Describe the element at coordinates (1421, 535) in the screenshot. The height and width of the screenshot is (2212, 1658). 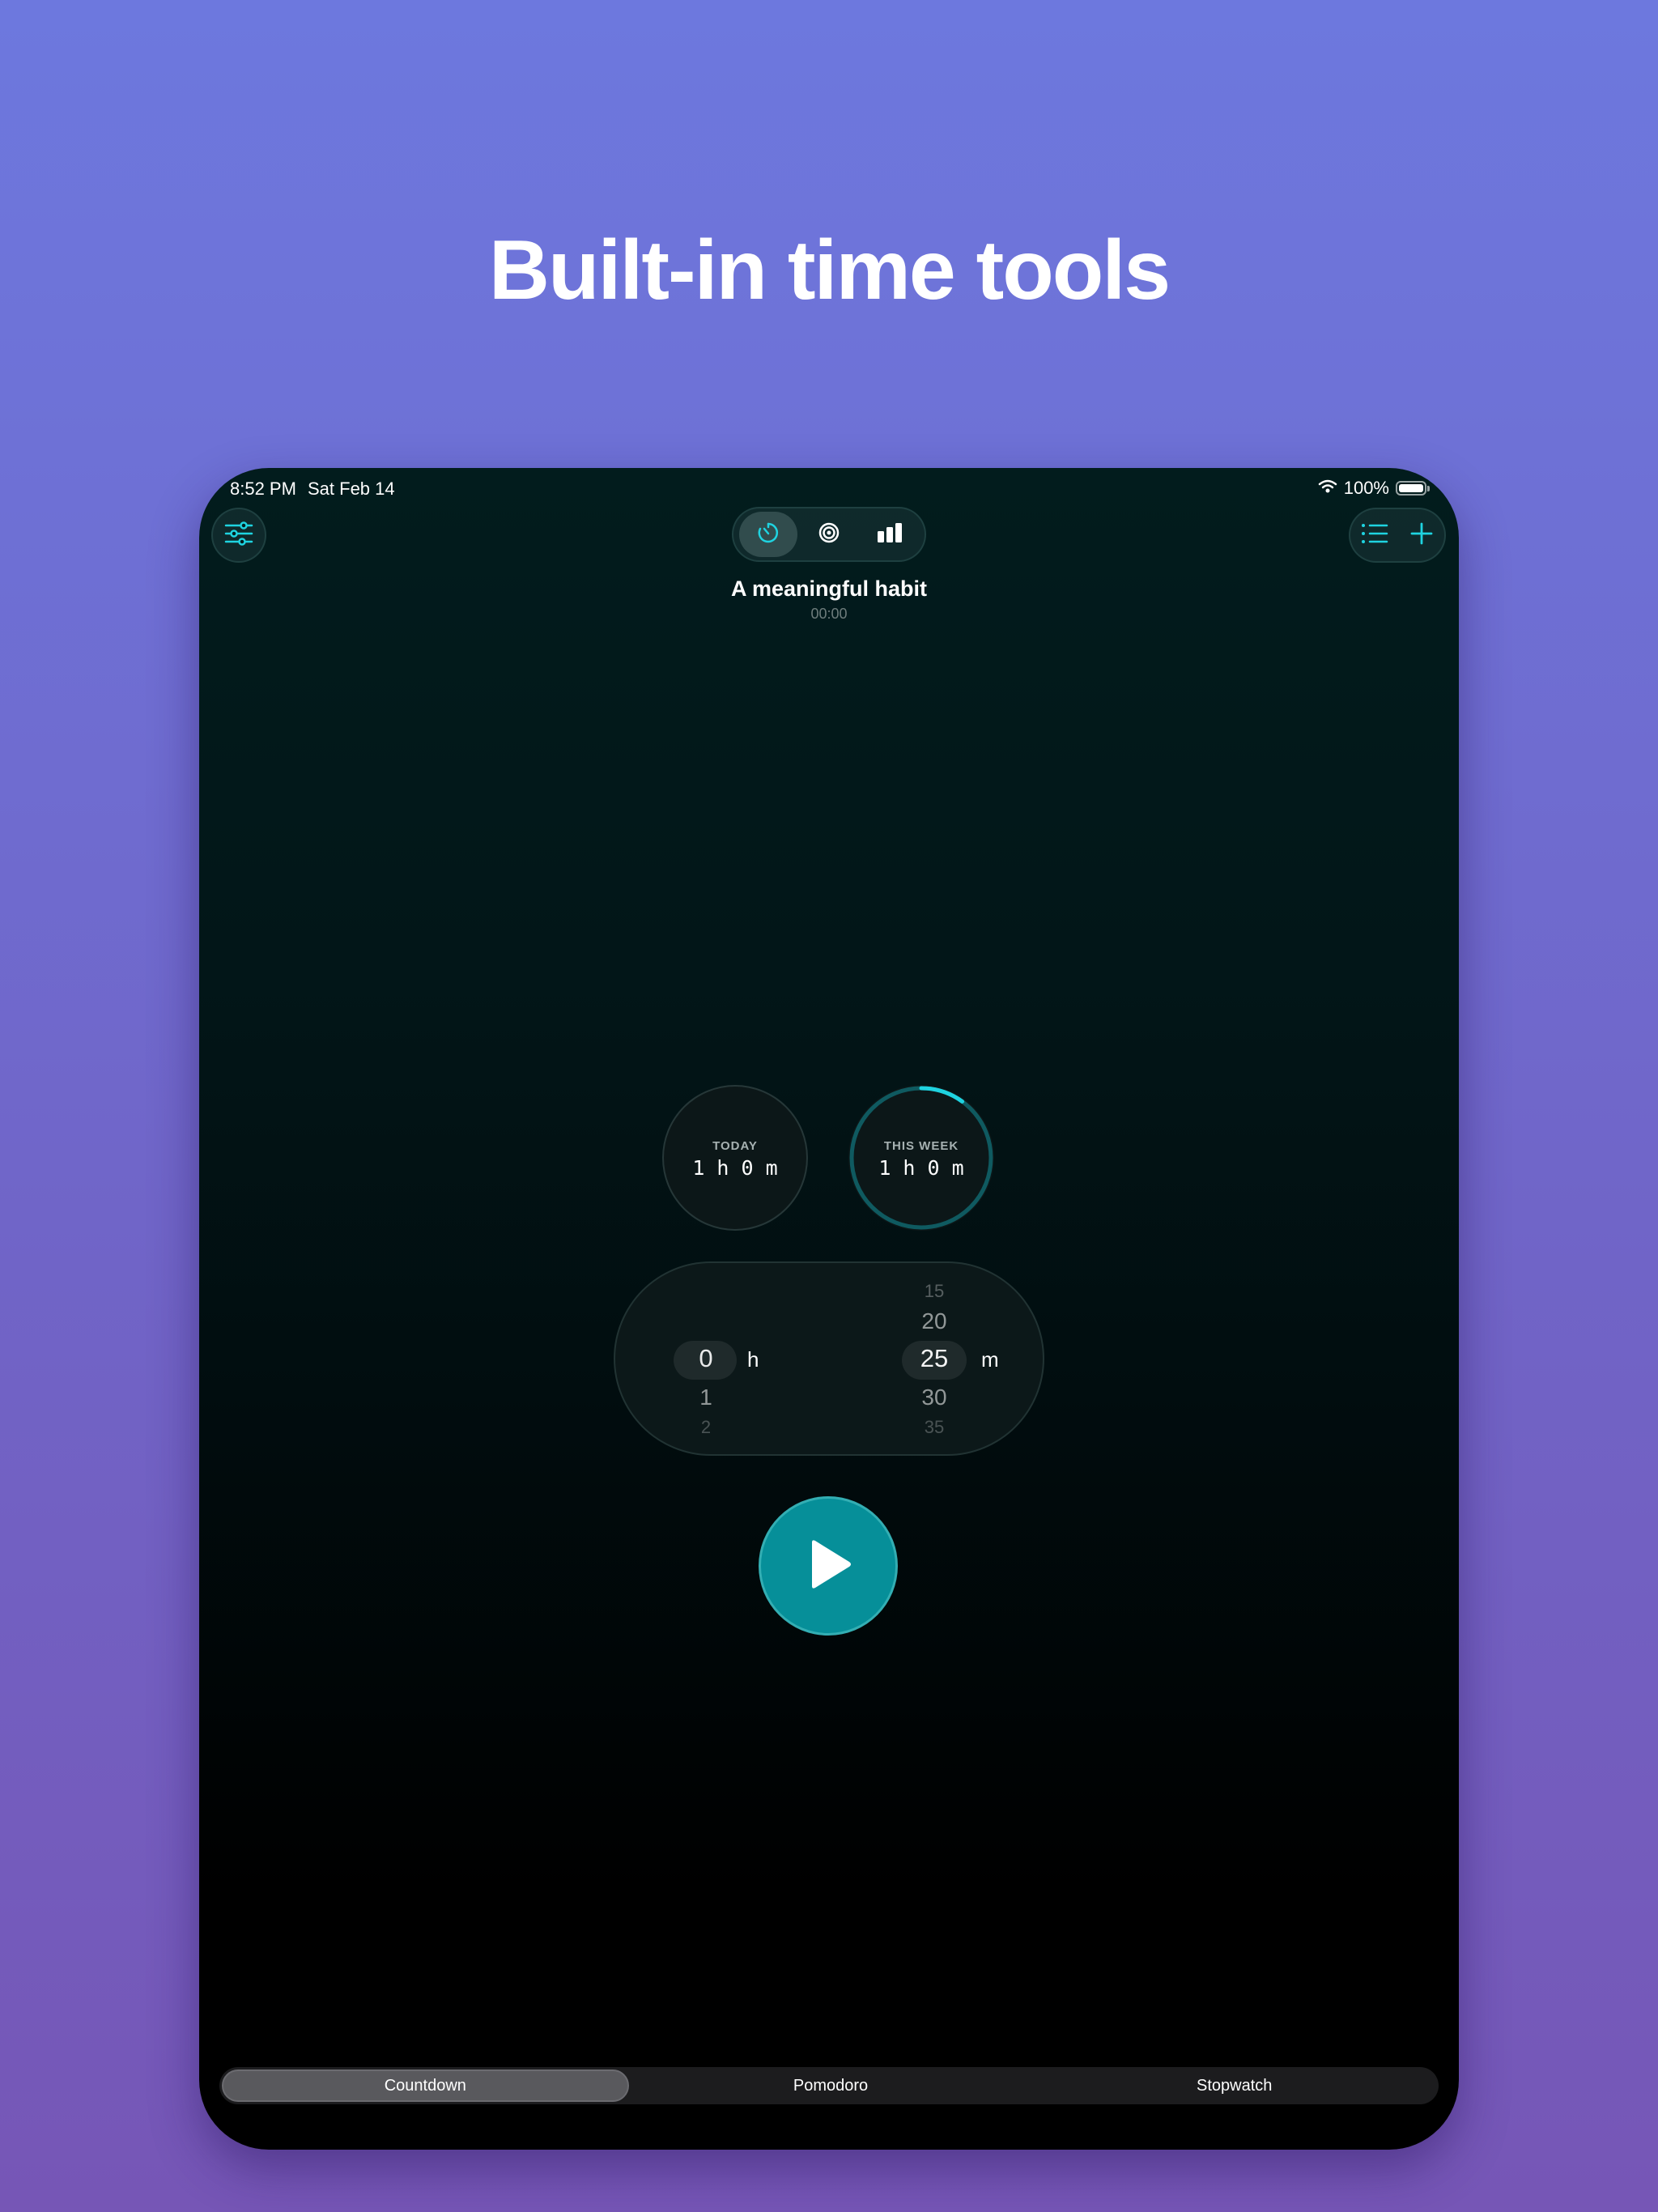
I see `plus-icon` at that location.